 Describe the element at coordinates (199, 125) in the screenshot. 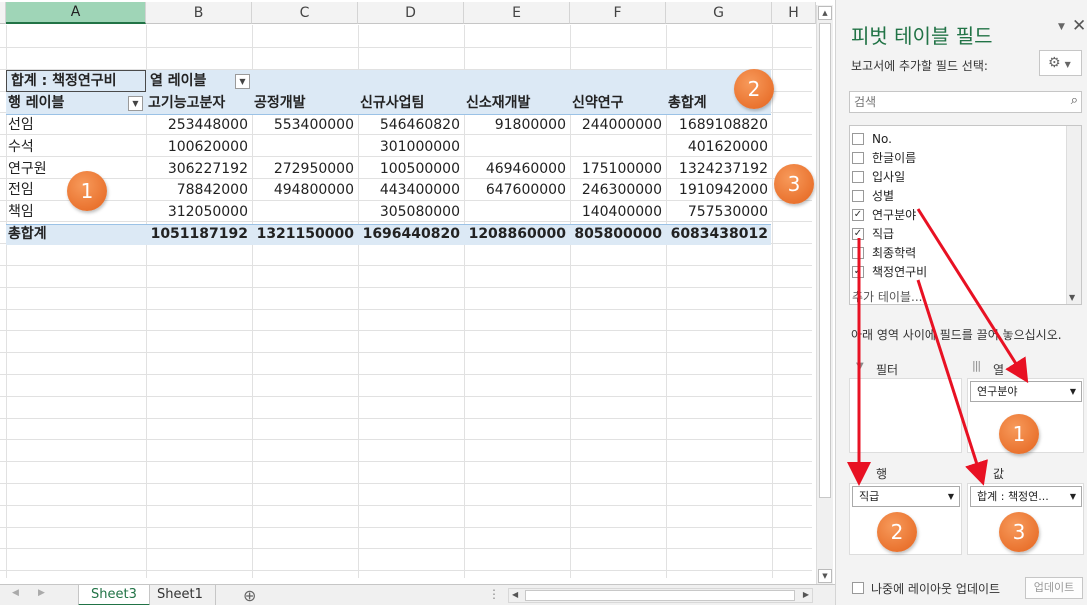

I see `pivot-value-cell: 253448000` at that location.